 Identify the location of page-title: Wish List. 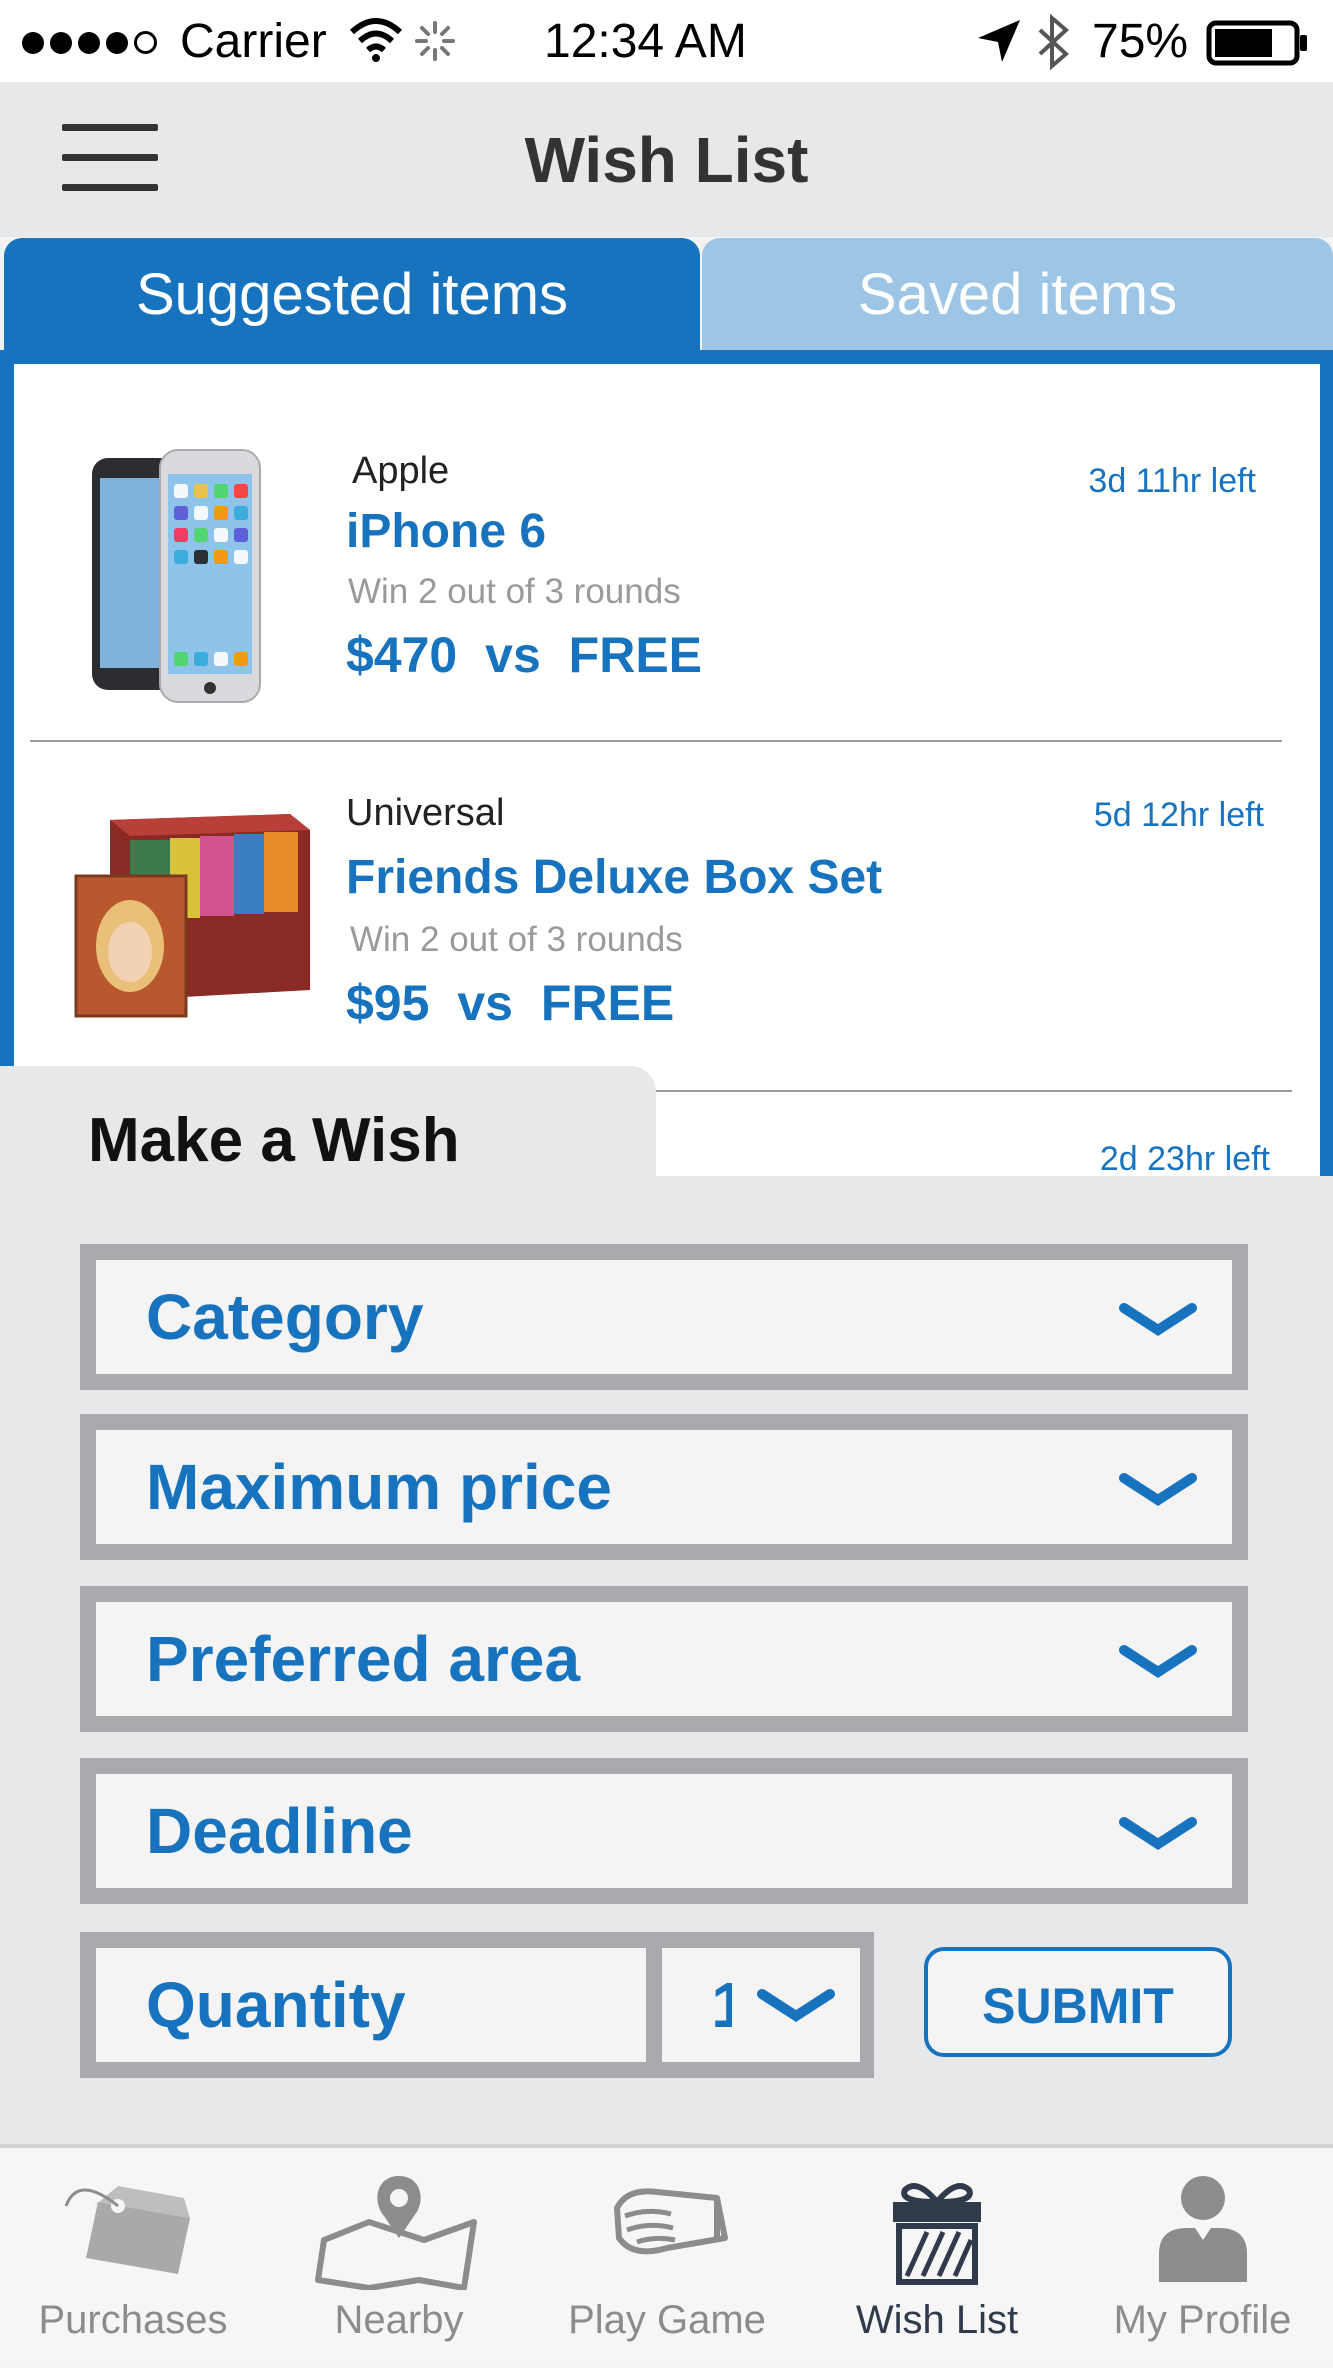
(666, 160).